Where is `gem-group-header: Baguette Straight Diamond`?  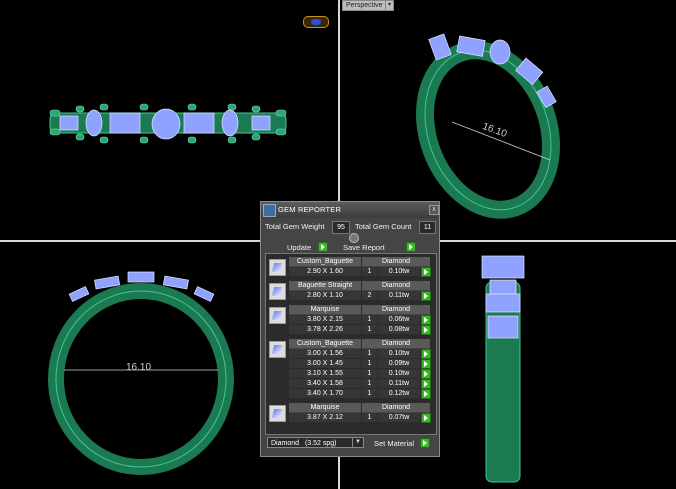 gem-group-header: Baguette Straight Diamond is located at coordinates (359, 286).